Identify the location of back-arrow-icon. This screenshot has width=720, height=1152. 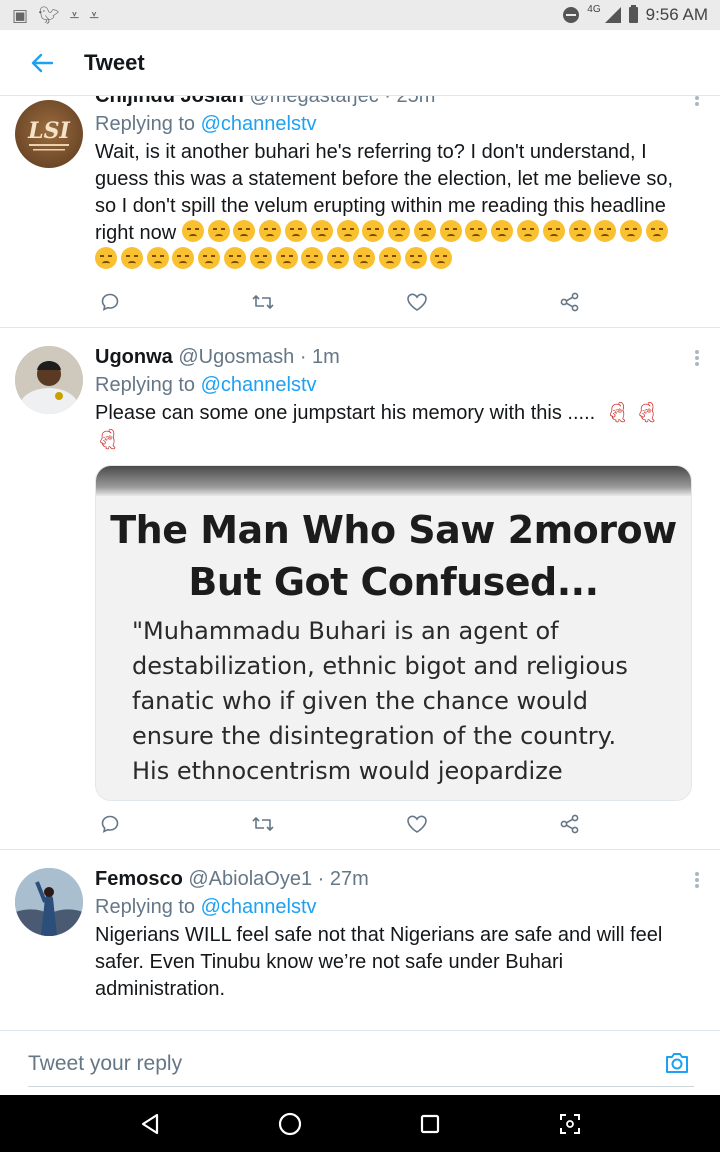
(42, 62).